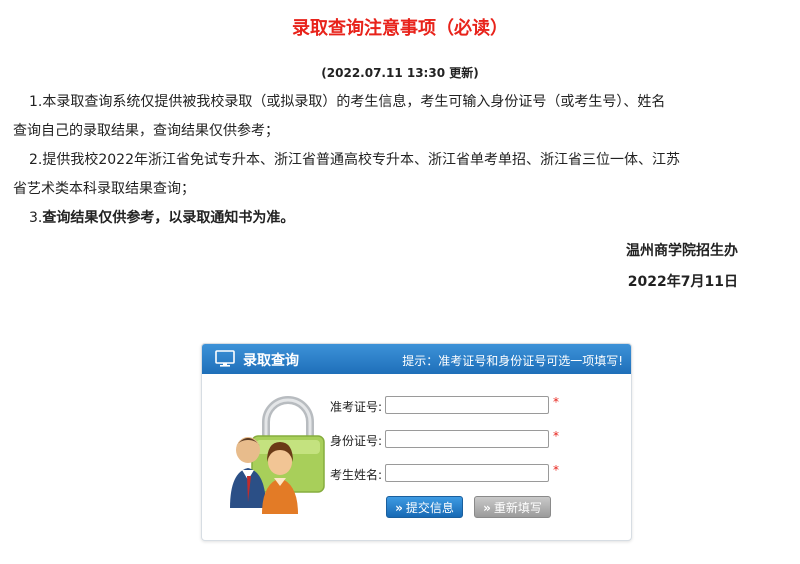 This screenshot has height=564, width=800. I want to click on reset-button-label: 重新填写, so click(517, 508).